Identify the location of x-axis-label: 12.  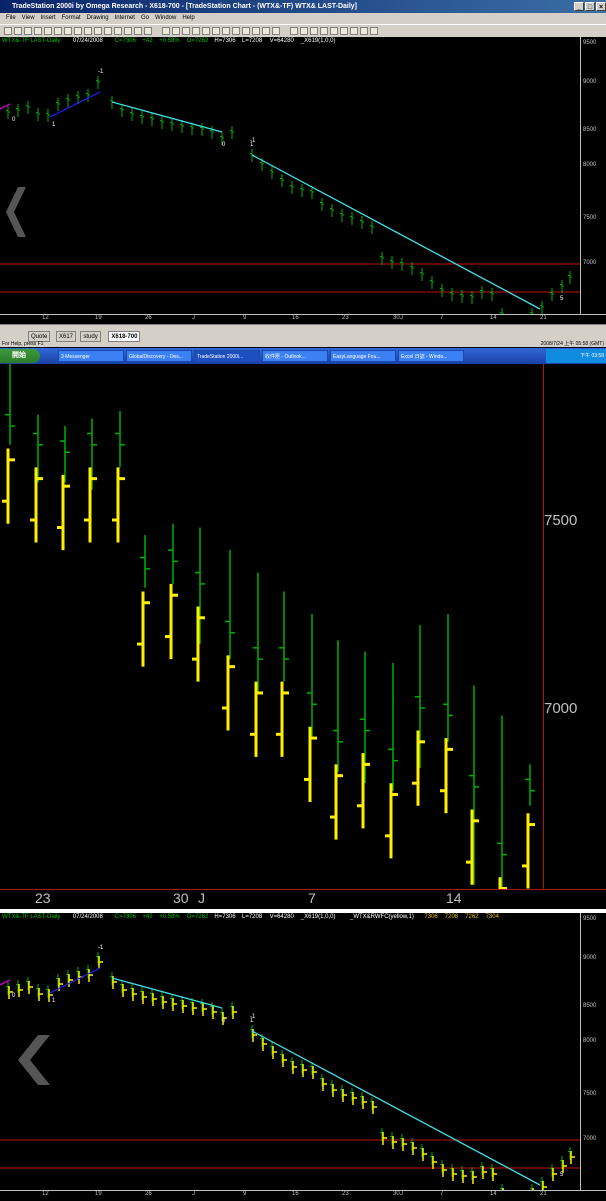
(45, 318).